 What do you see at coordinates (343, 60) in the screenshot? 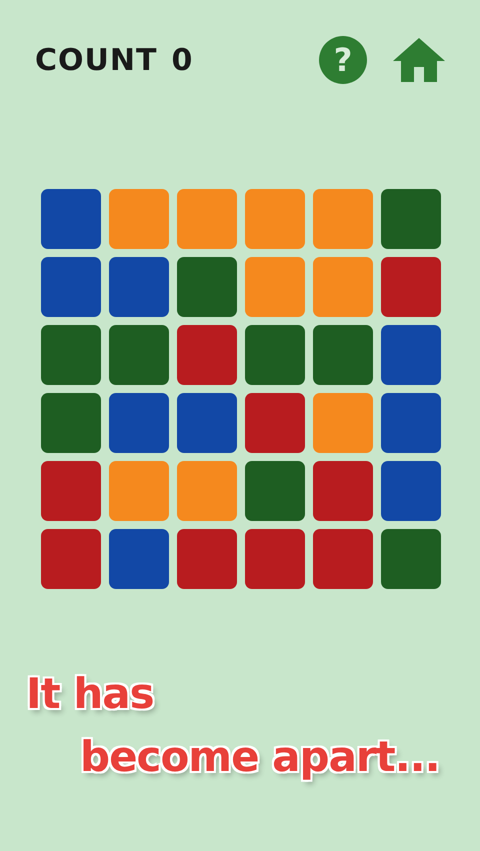
I see `help-button: ?` at bounding box center [343, 60].